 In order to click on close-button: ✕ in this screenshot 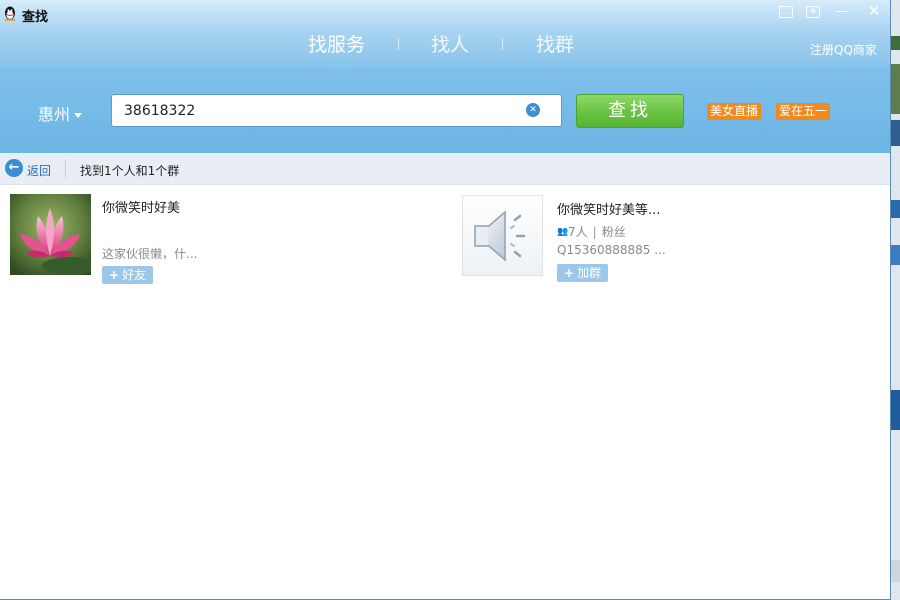, I will do `click(874, 11)`.